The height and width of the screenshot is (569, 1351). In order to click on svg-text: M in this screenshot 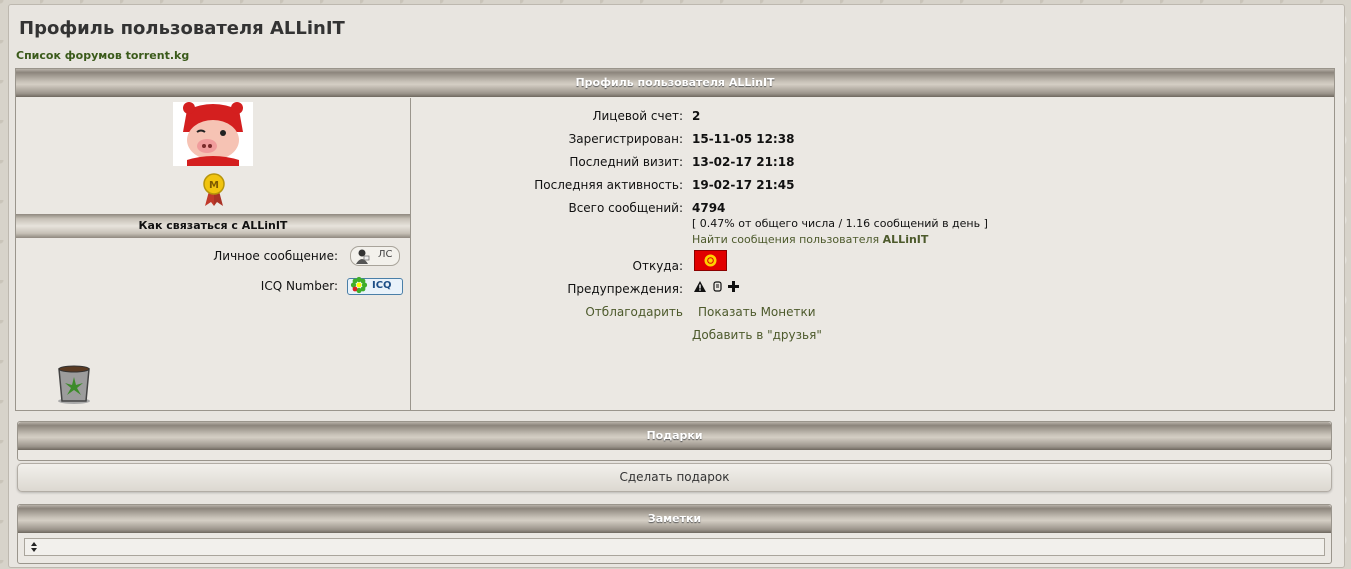, I will do `click(214, 185)`.